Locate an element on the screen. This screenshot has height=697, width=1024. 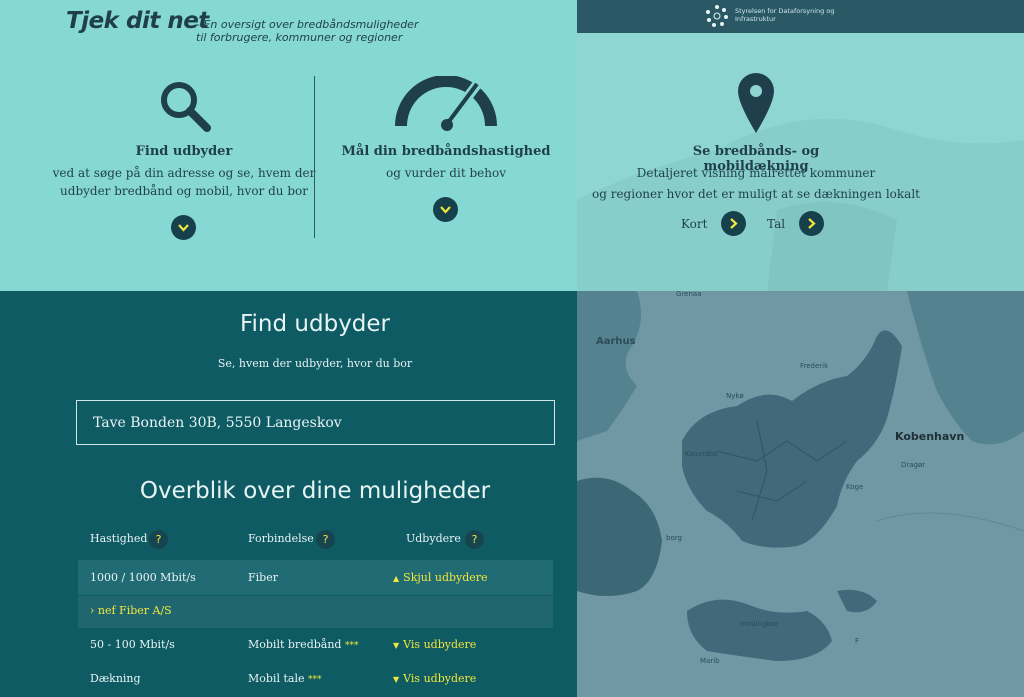
caret-up-icon: ▲ is located at coordinates (396, 578).